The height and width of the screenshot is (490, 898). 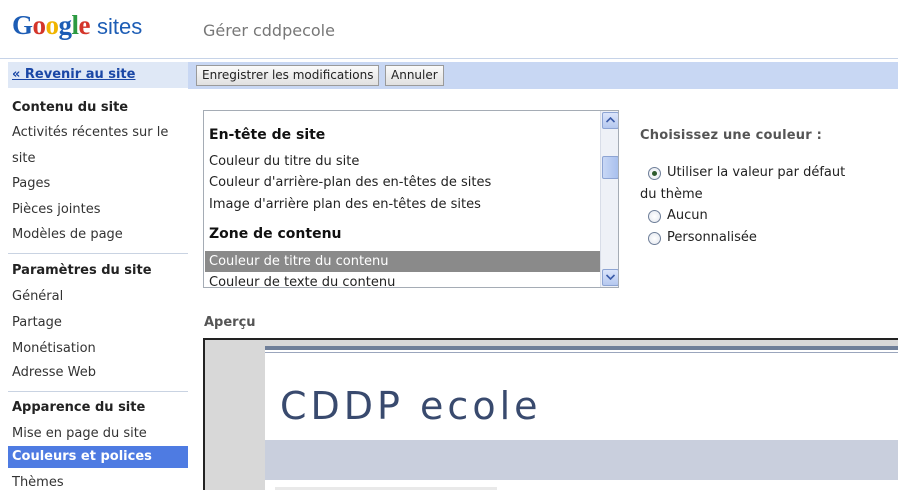 I want to click on radio-theme-default-label-cont: du thème, so click(x=671, y=194).